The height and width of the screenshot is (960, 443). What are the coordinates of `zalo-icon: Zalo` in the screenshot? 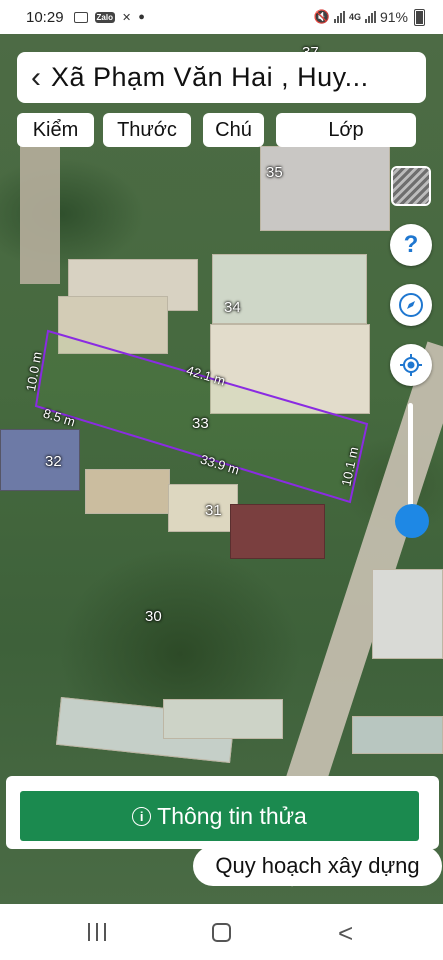 It's located at (104, 17).